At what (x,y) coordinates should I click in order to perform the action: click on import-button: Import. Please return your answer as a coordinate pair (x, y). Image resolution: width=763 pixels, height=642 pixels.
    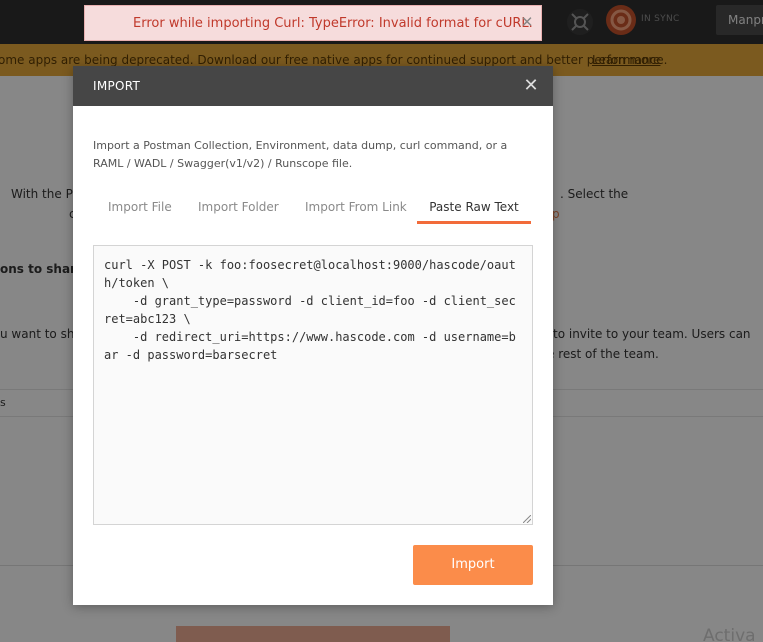
    Looking at the image, I should click on (473, 565).